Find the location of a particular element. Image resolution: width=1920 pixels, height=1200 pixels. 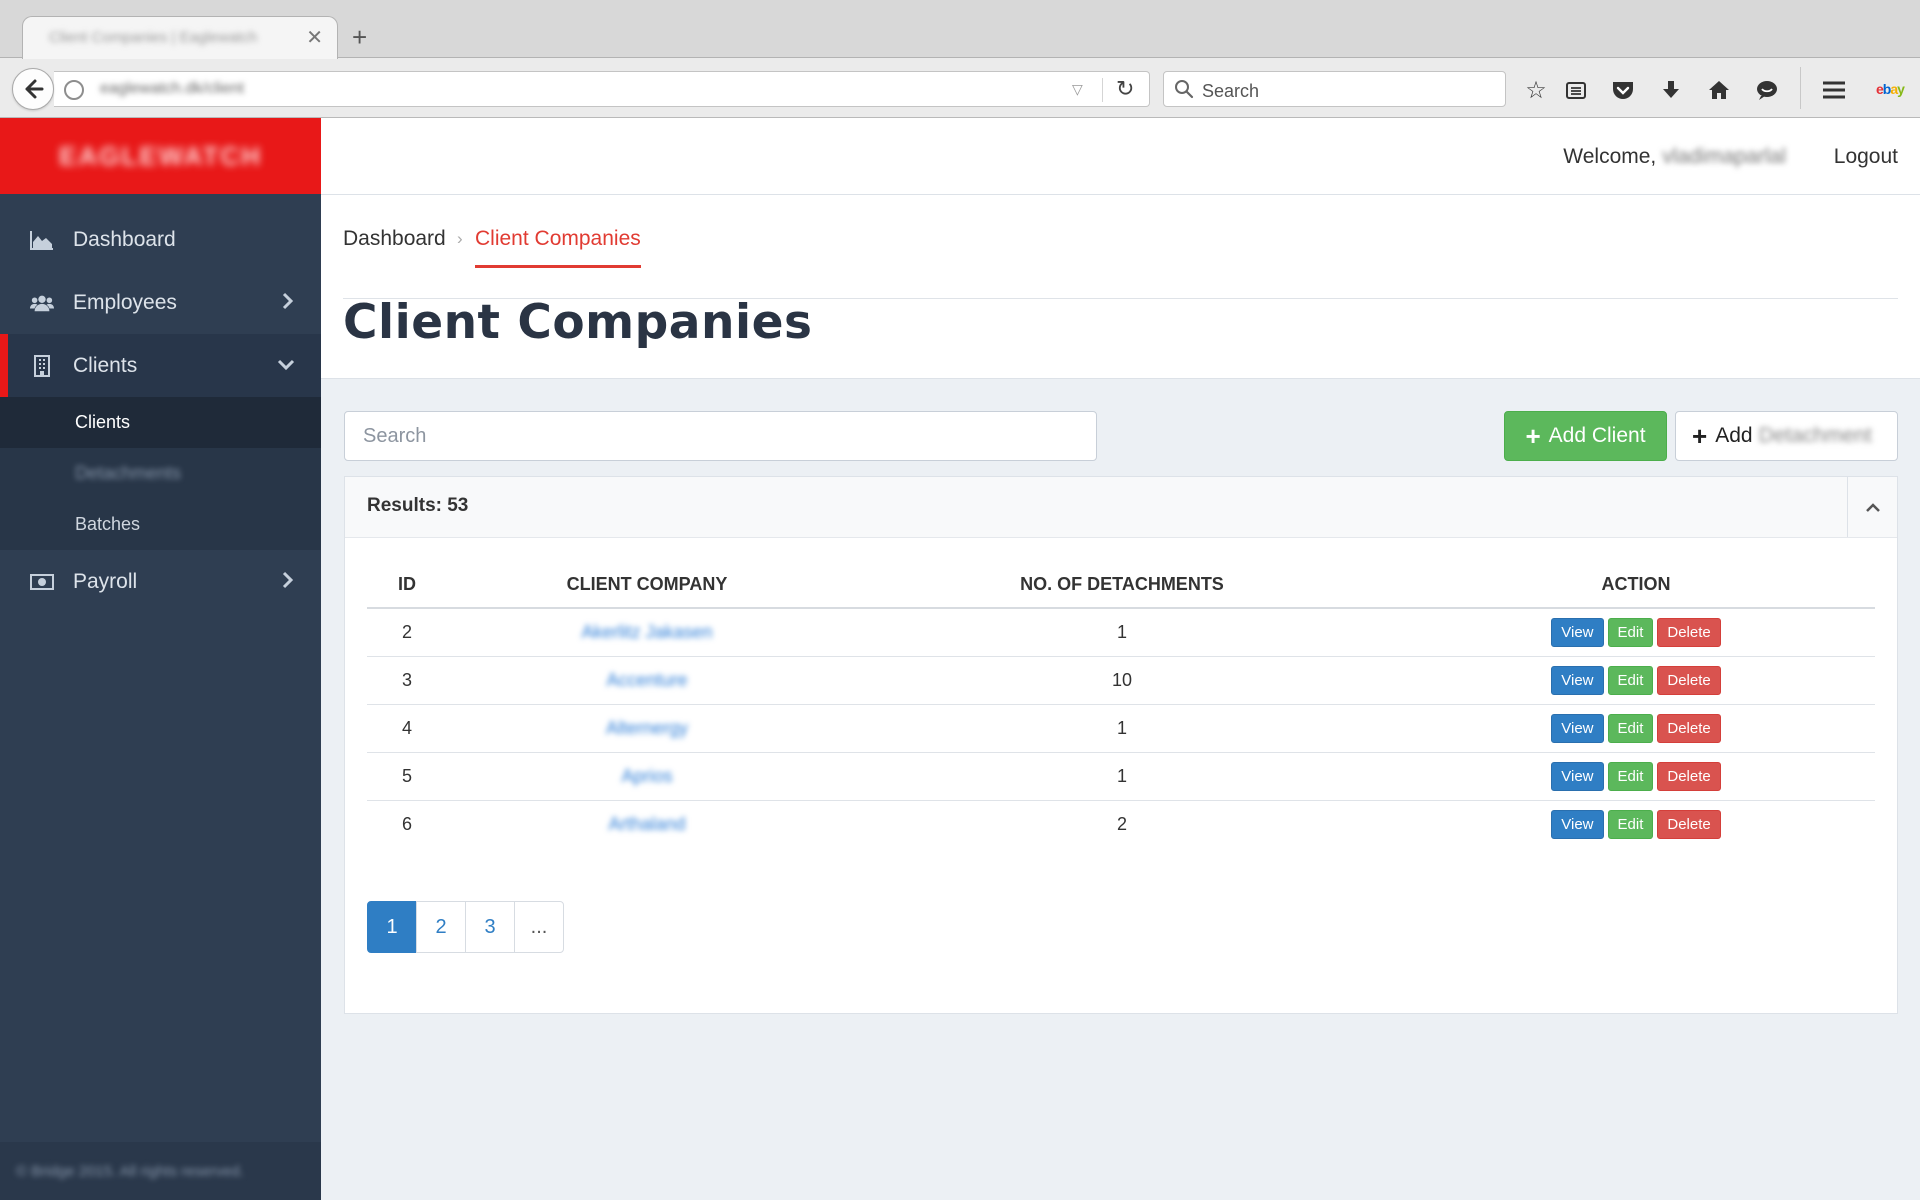

money-icon is located at coordinates (42, 582).